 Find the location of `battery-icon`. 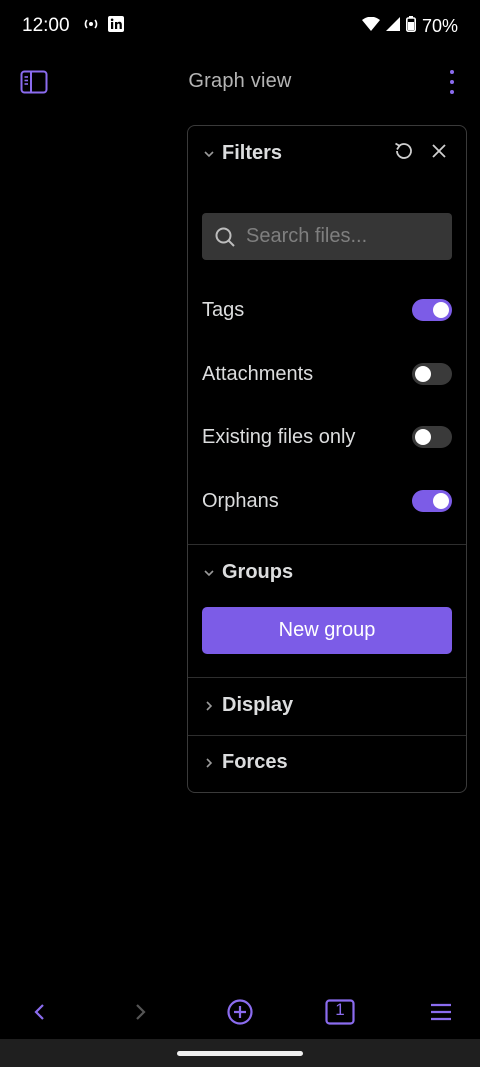

battery-icon is located at coordinates (410, 26).